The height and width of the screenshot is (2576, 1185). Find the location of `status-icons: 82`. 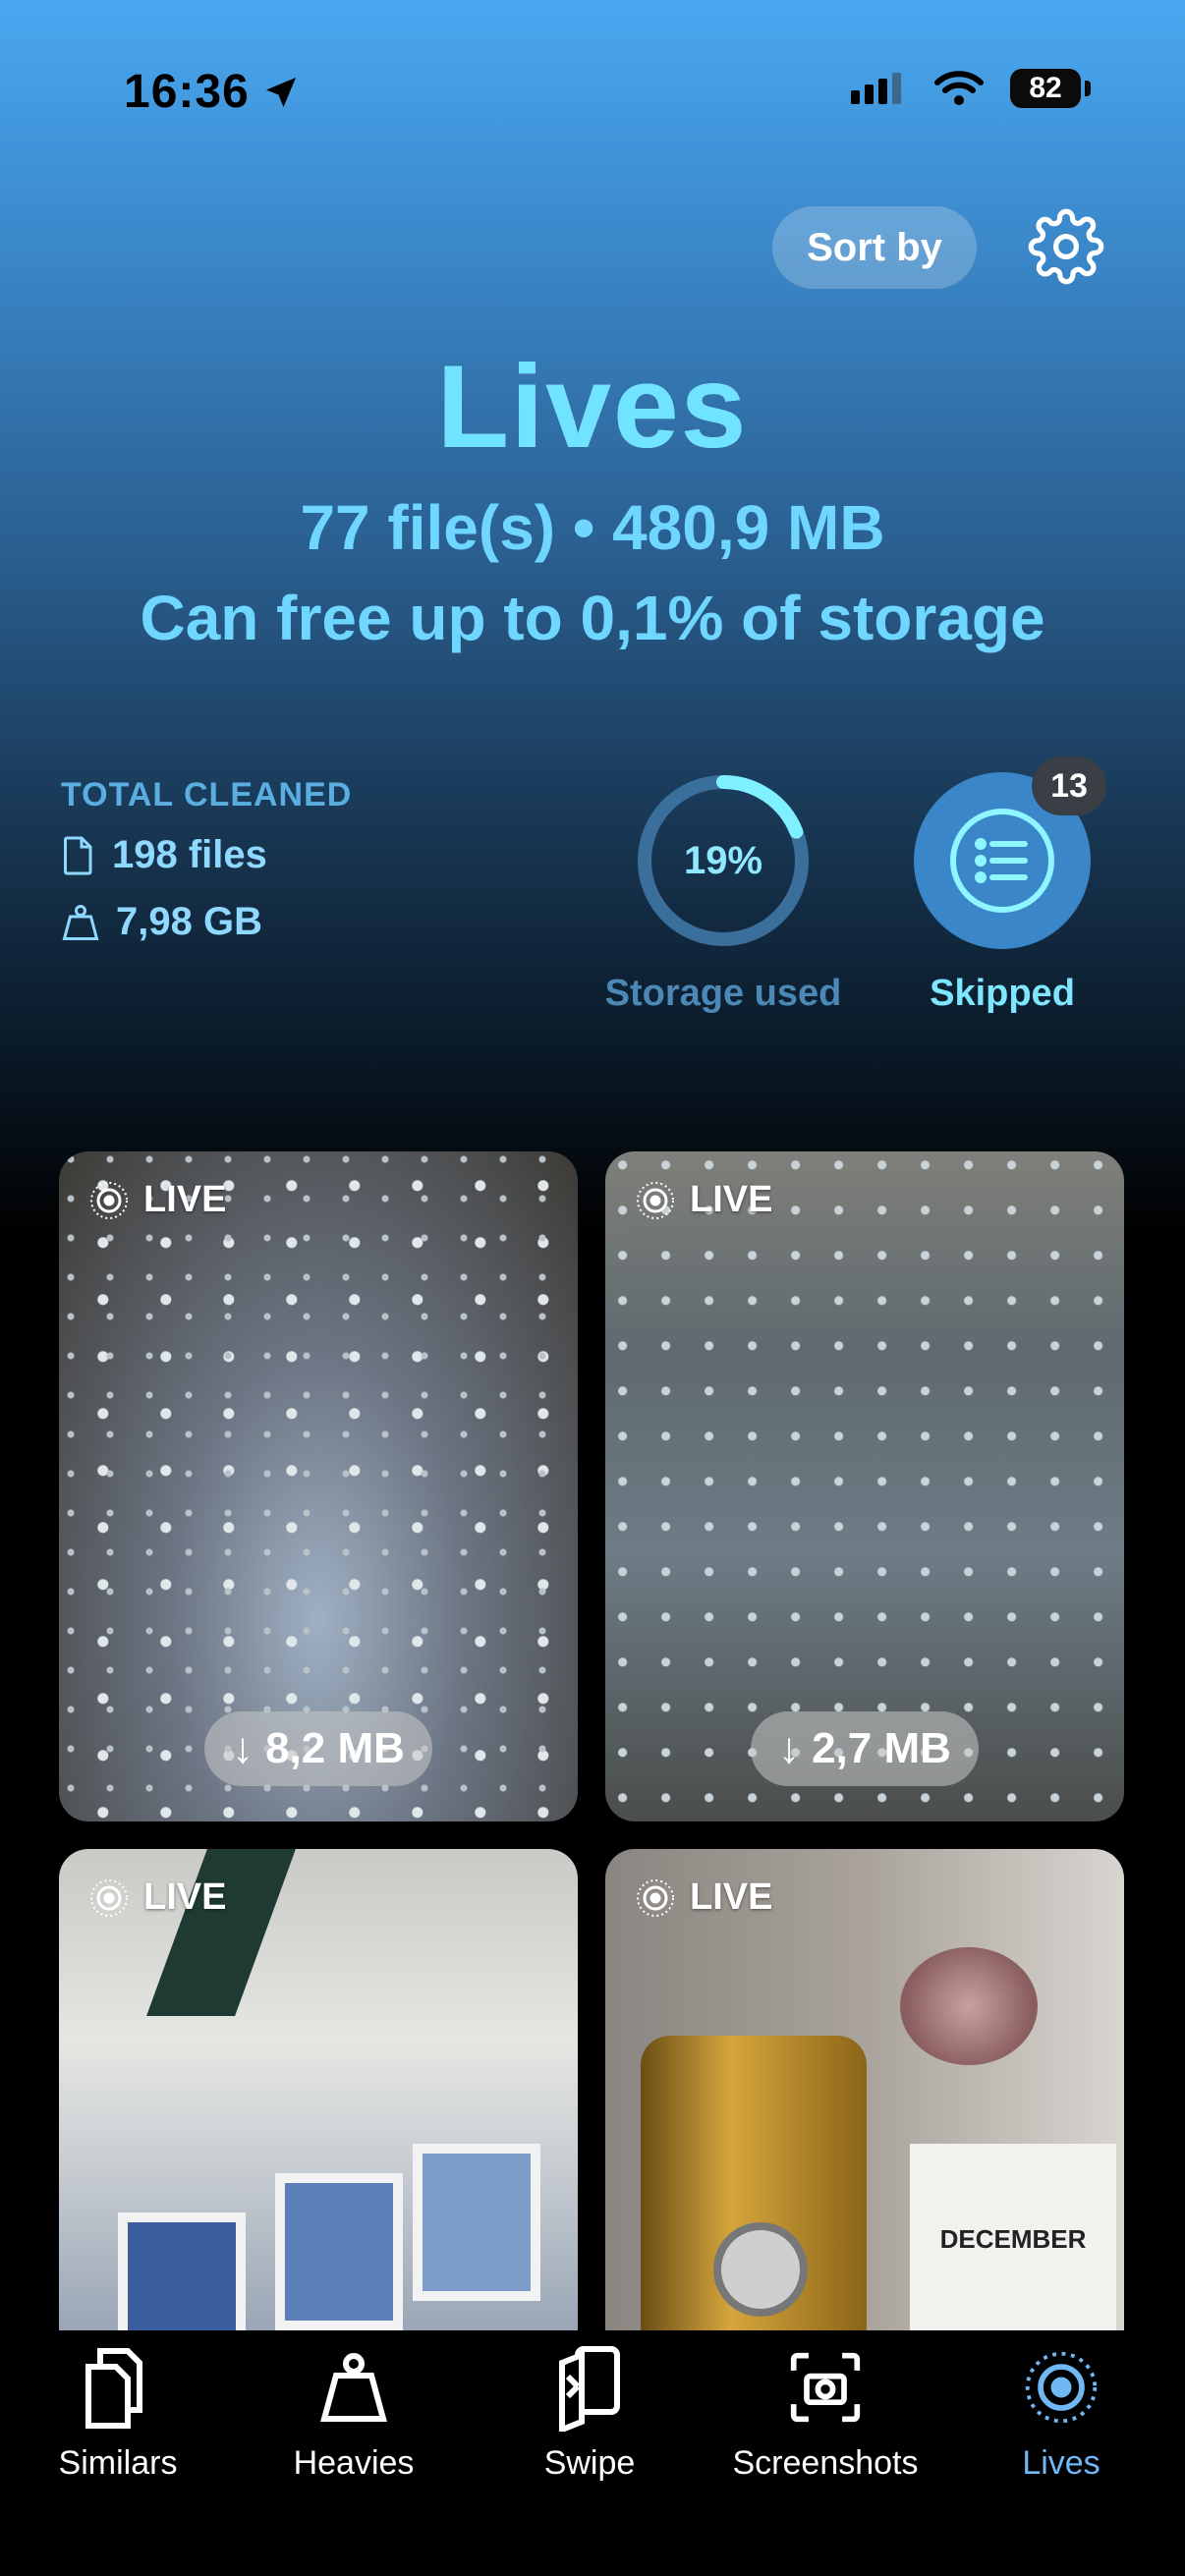

status-icons: 82 is located at coordinates (970, 88).